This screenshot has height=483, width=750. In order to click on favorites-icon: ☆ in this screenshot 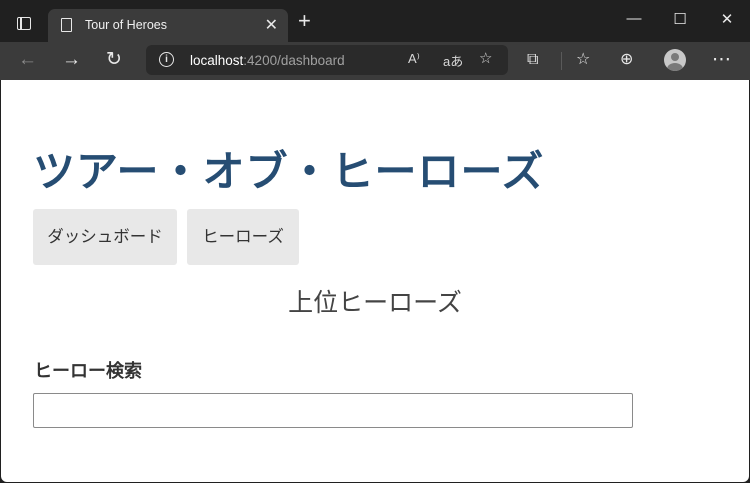, I will do `click(583, 60)`.